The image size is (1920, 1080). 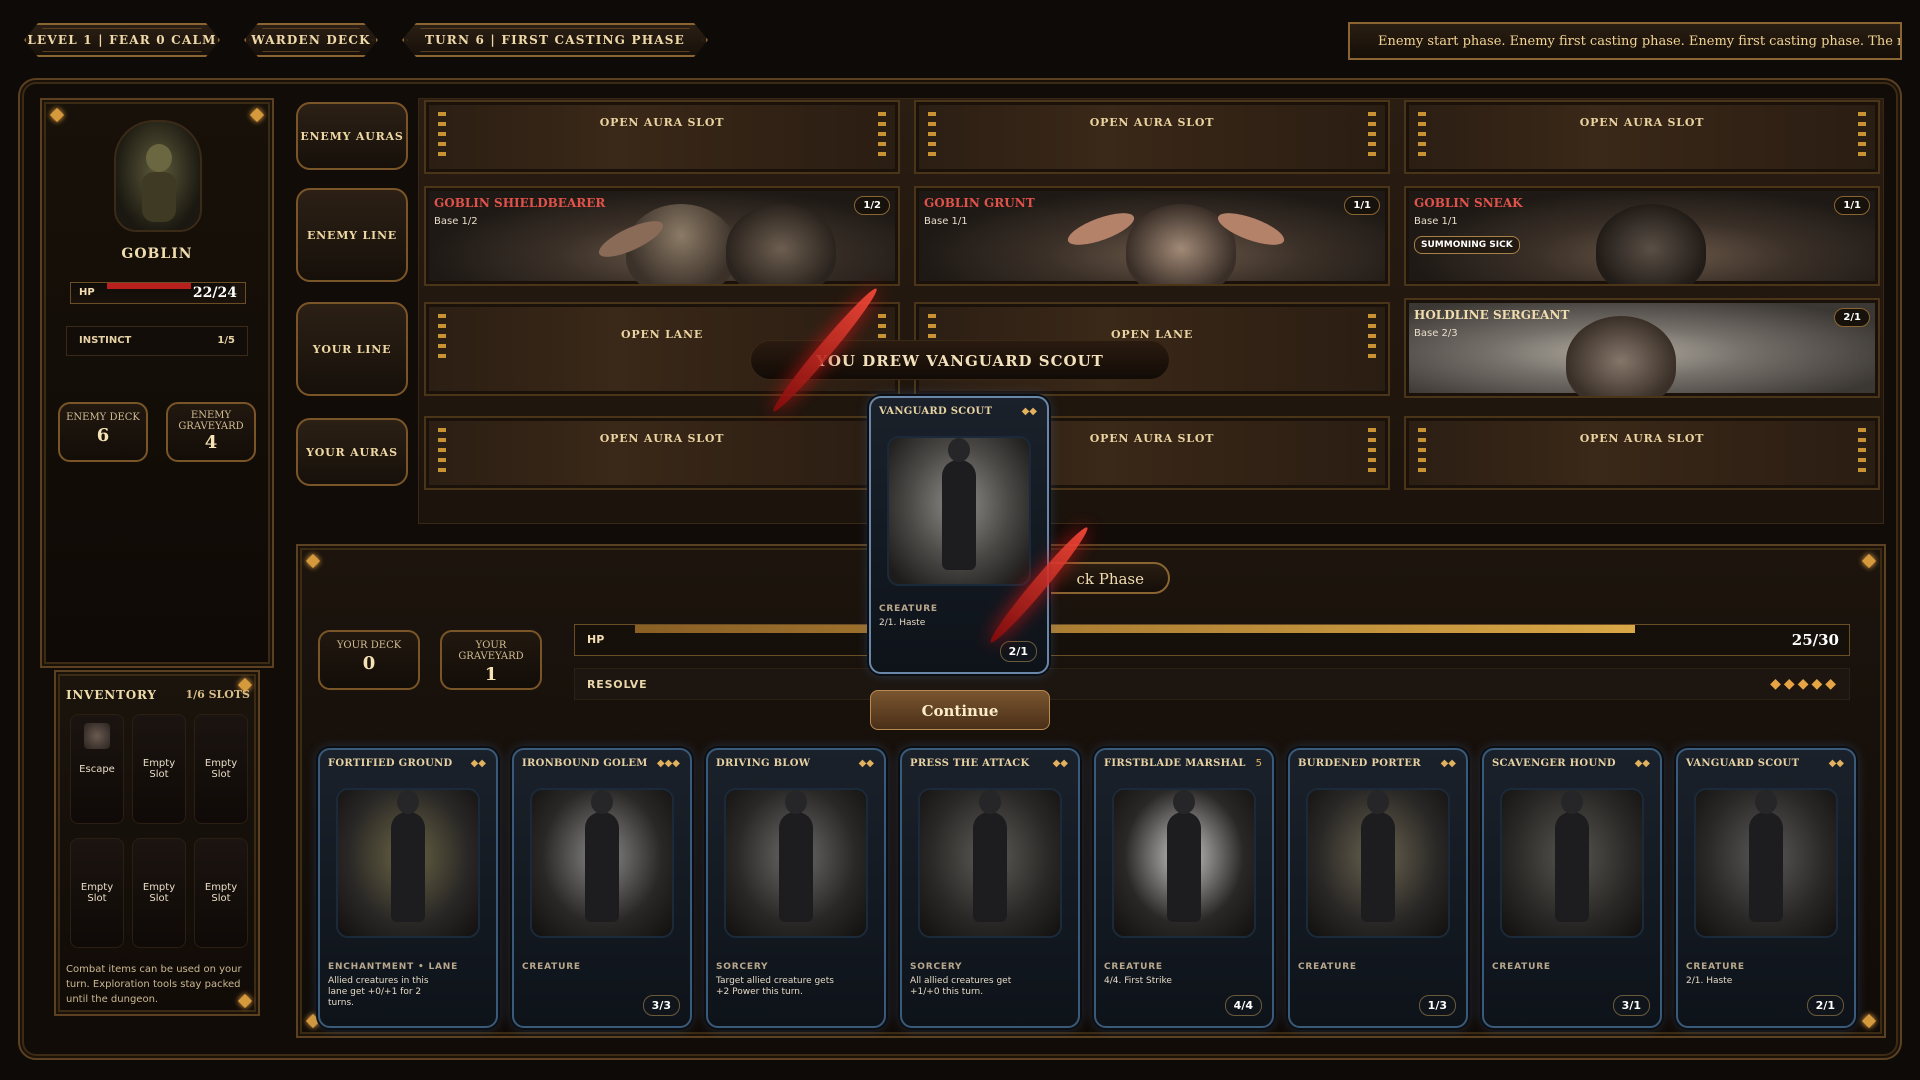 I want to click on resolve-label: RESOLVE, so click(x=617, y=684).